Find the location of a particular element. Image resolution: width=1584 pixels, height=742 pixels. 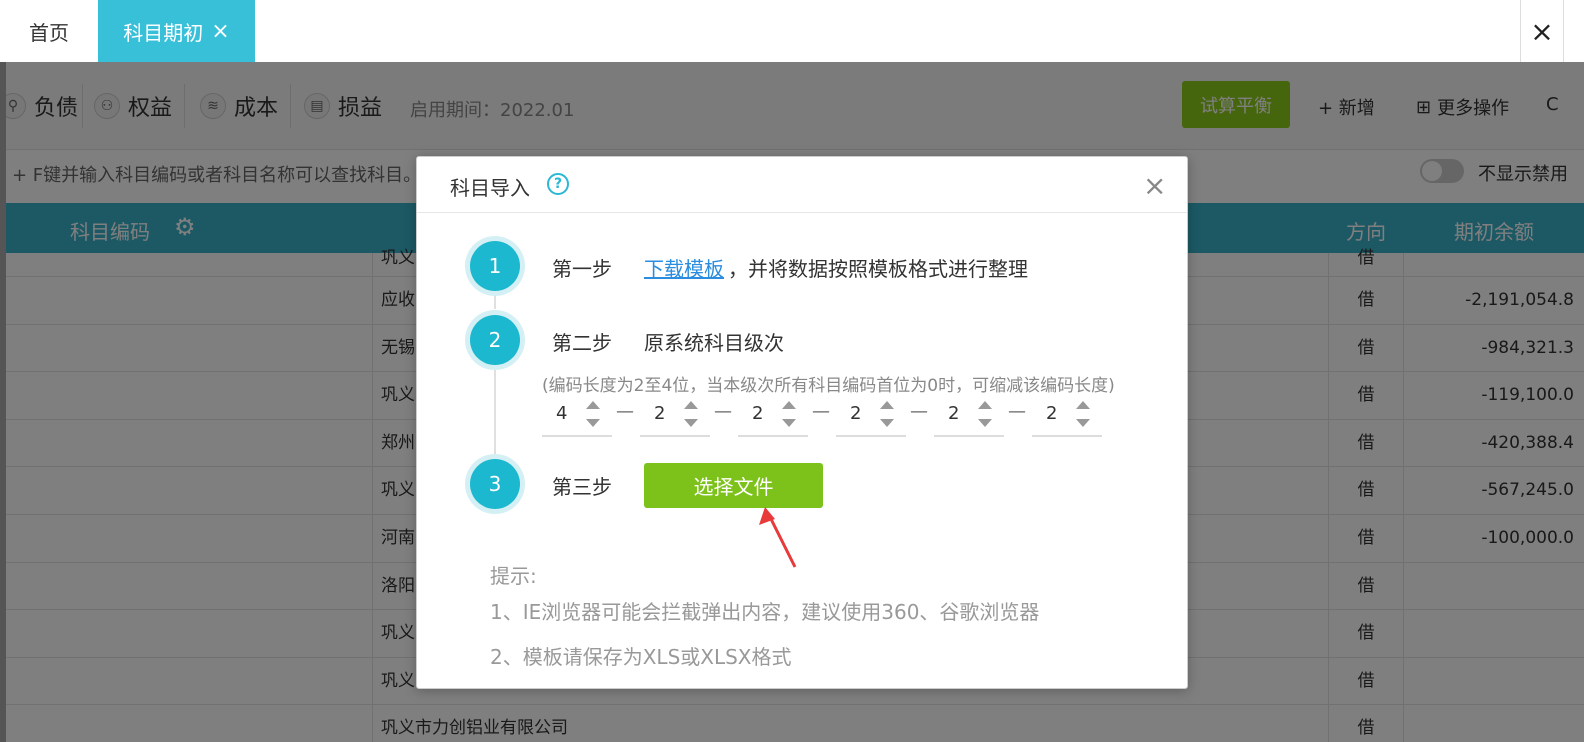

step-1-badge: 1 is located at coordinates (495, 266).